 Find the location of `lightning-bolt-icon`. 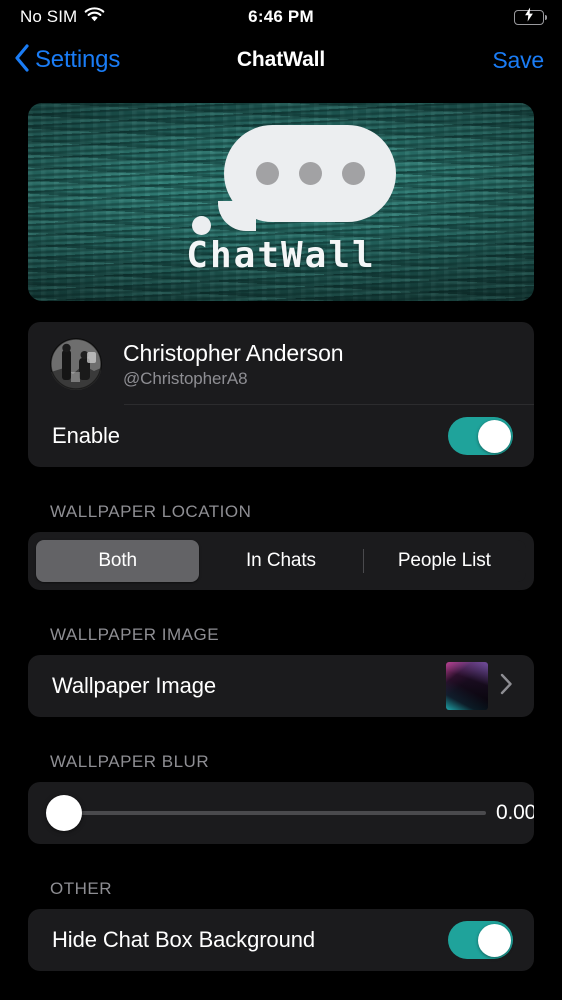

lightning-bolt-icon is located at coordinates (529, 17).